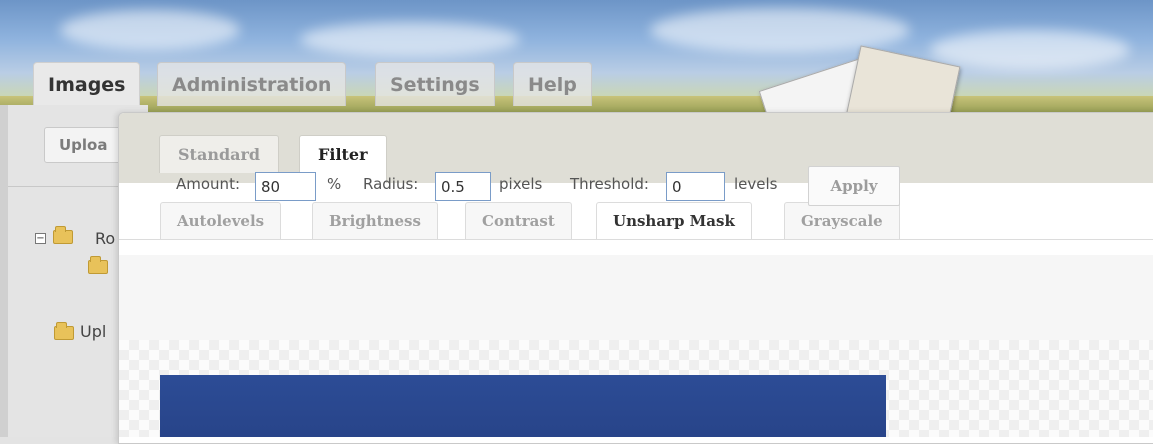 This screenshot has height=444, width=1153. Describe the element at coordinates (221, 221) in the screenshot. I see `filter-tab-autolevels: Autolevels` at that location.